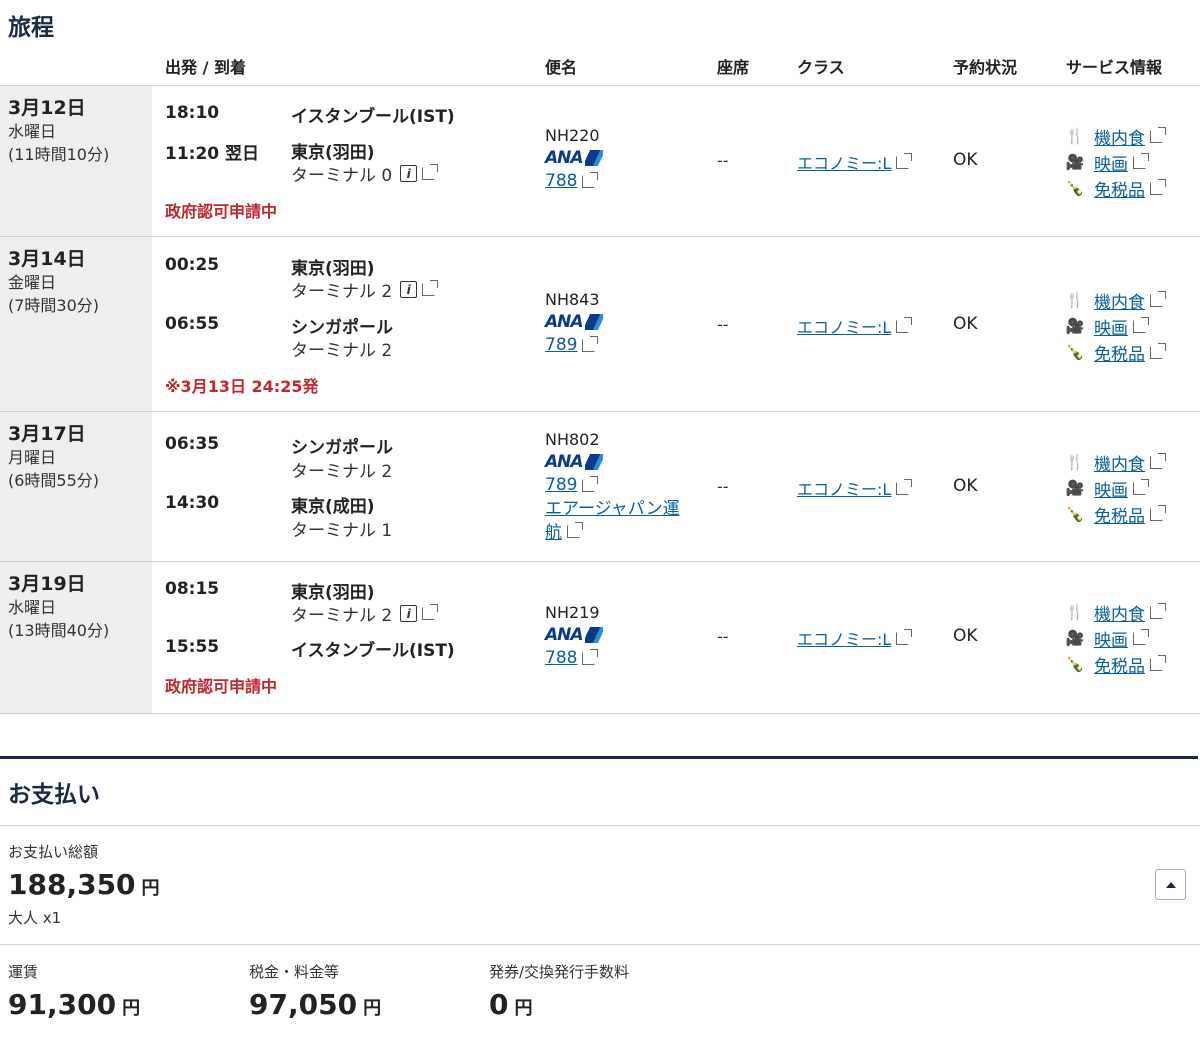 This screenshot has width=1200, height=1039. What do you see at coordinates (572, 135) in the screenshot?
I see `flight-number: NH220` at bounding box center [572, 135].